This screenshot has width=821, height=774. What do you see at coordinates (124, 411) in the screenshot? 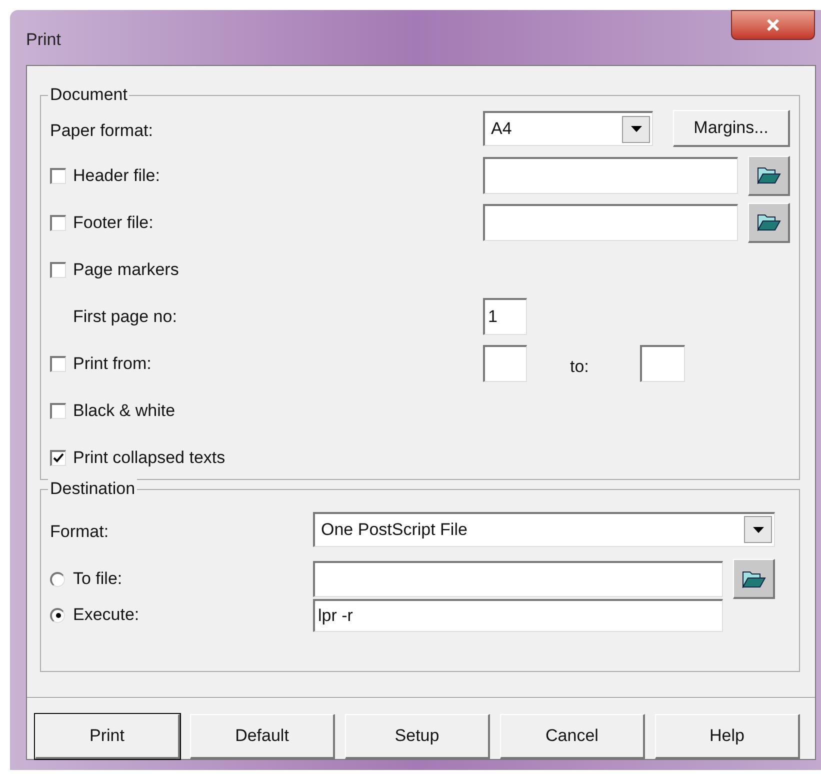
I see `checkbox-label: Black & white` at bounding box center [124, 411].